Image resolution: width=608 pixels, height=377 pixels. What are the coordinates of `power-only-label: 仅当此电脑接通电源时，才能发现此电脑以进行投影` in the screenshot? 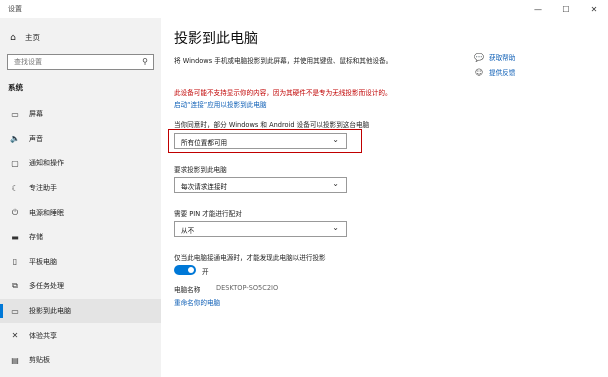 It's located at (250, 258).